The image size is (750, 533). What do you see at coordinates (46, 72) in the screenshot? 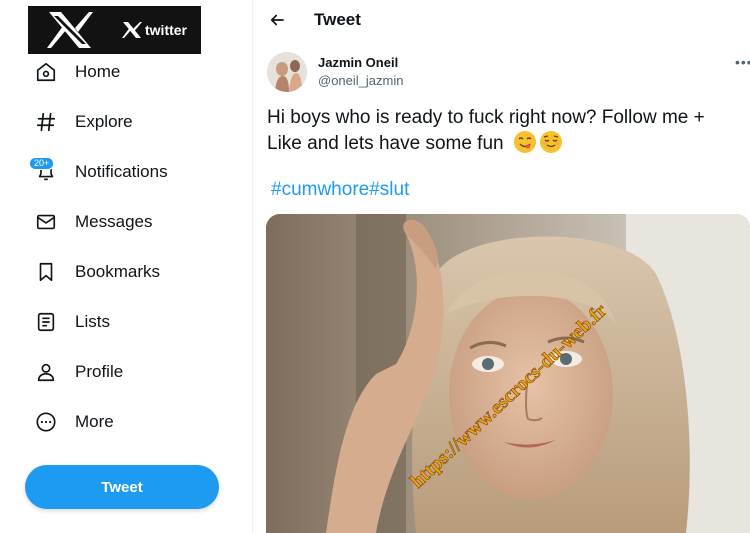
I see `home-icon` at bounding box center [46, 72].